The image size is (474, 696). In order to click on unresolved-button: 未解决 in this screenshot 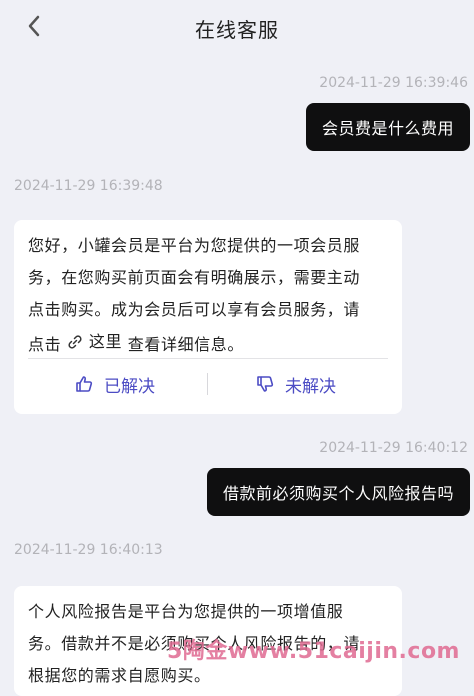, I will do `click(295, 384)`.